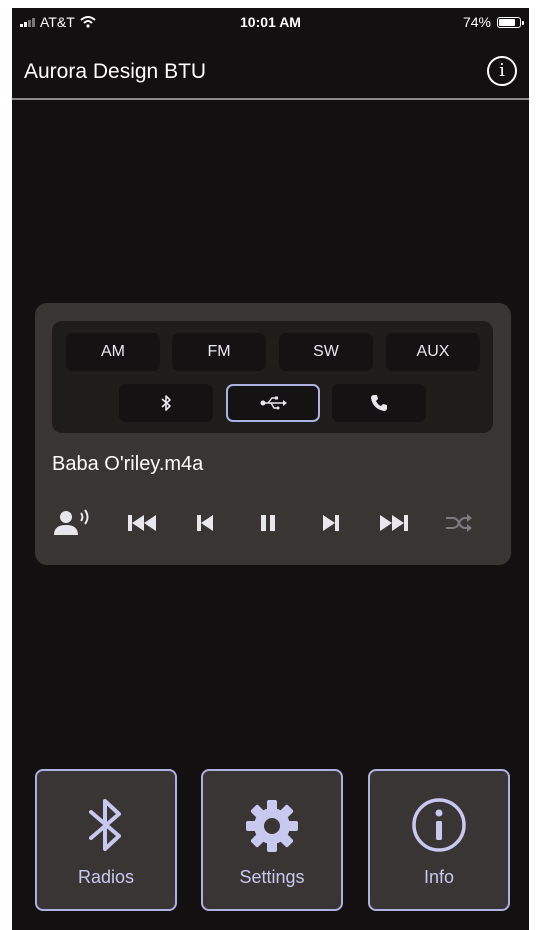 Image resolution: width=539 pixels, height=930 pixels. Describe the element at coordinates (433, 352) in the screenshot. I see `band-aux-button: AUX` at that location.